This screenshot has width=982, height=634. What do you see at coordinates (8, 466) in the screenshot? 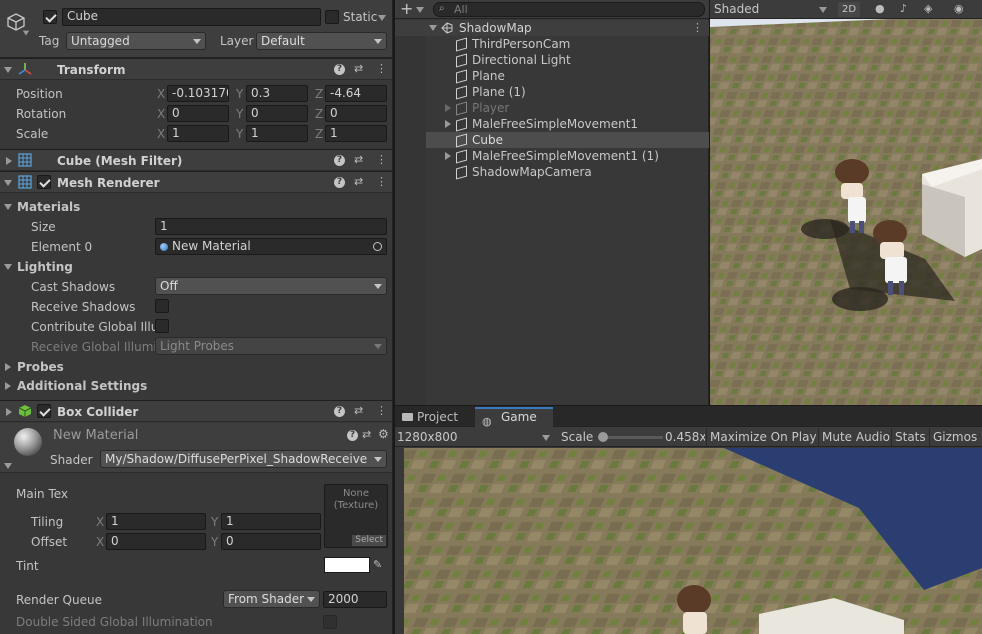
I see `material-foldout` at bounding box center [8, 466].